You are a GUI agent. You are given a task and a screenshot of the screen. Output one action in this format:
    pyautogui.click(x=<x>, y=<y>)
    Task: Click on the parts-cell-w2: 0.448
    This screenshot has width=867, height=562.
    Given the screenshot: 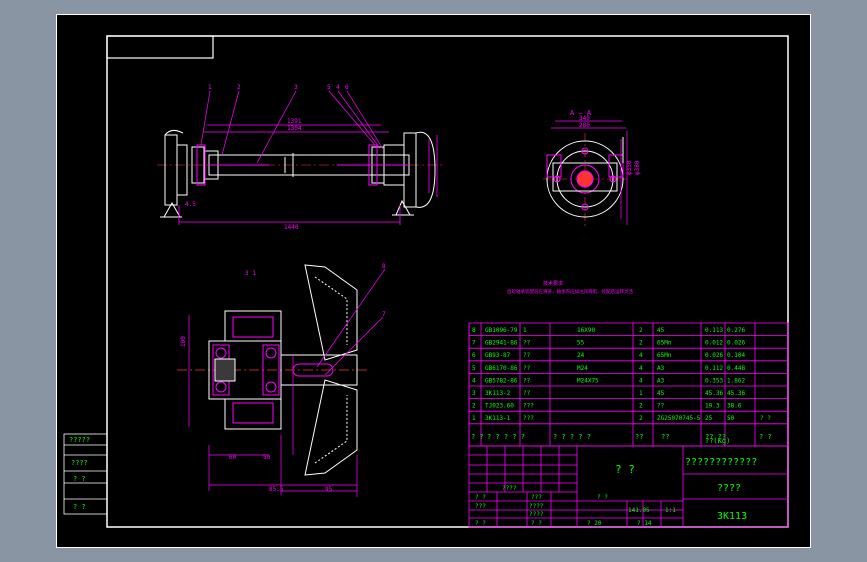 What is the action you would take?
    pyautogui.click(x=736, y=368)
    